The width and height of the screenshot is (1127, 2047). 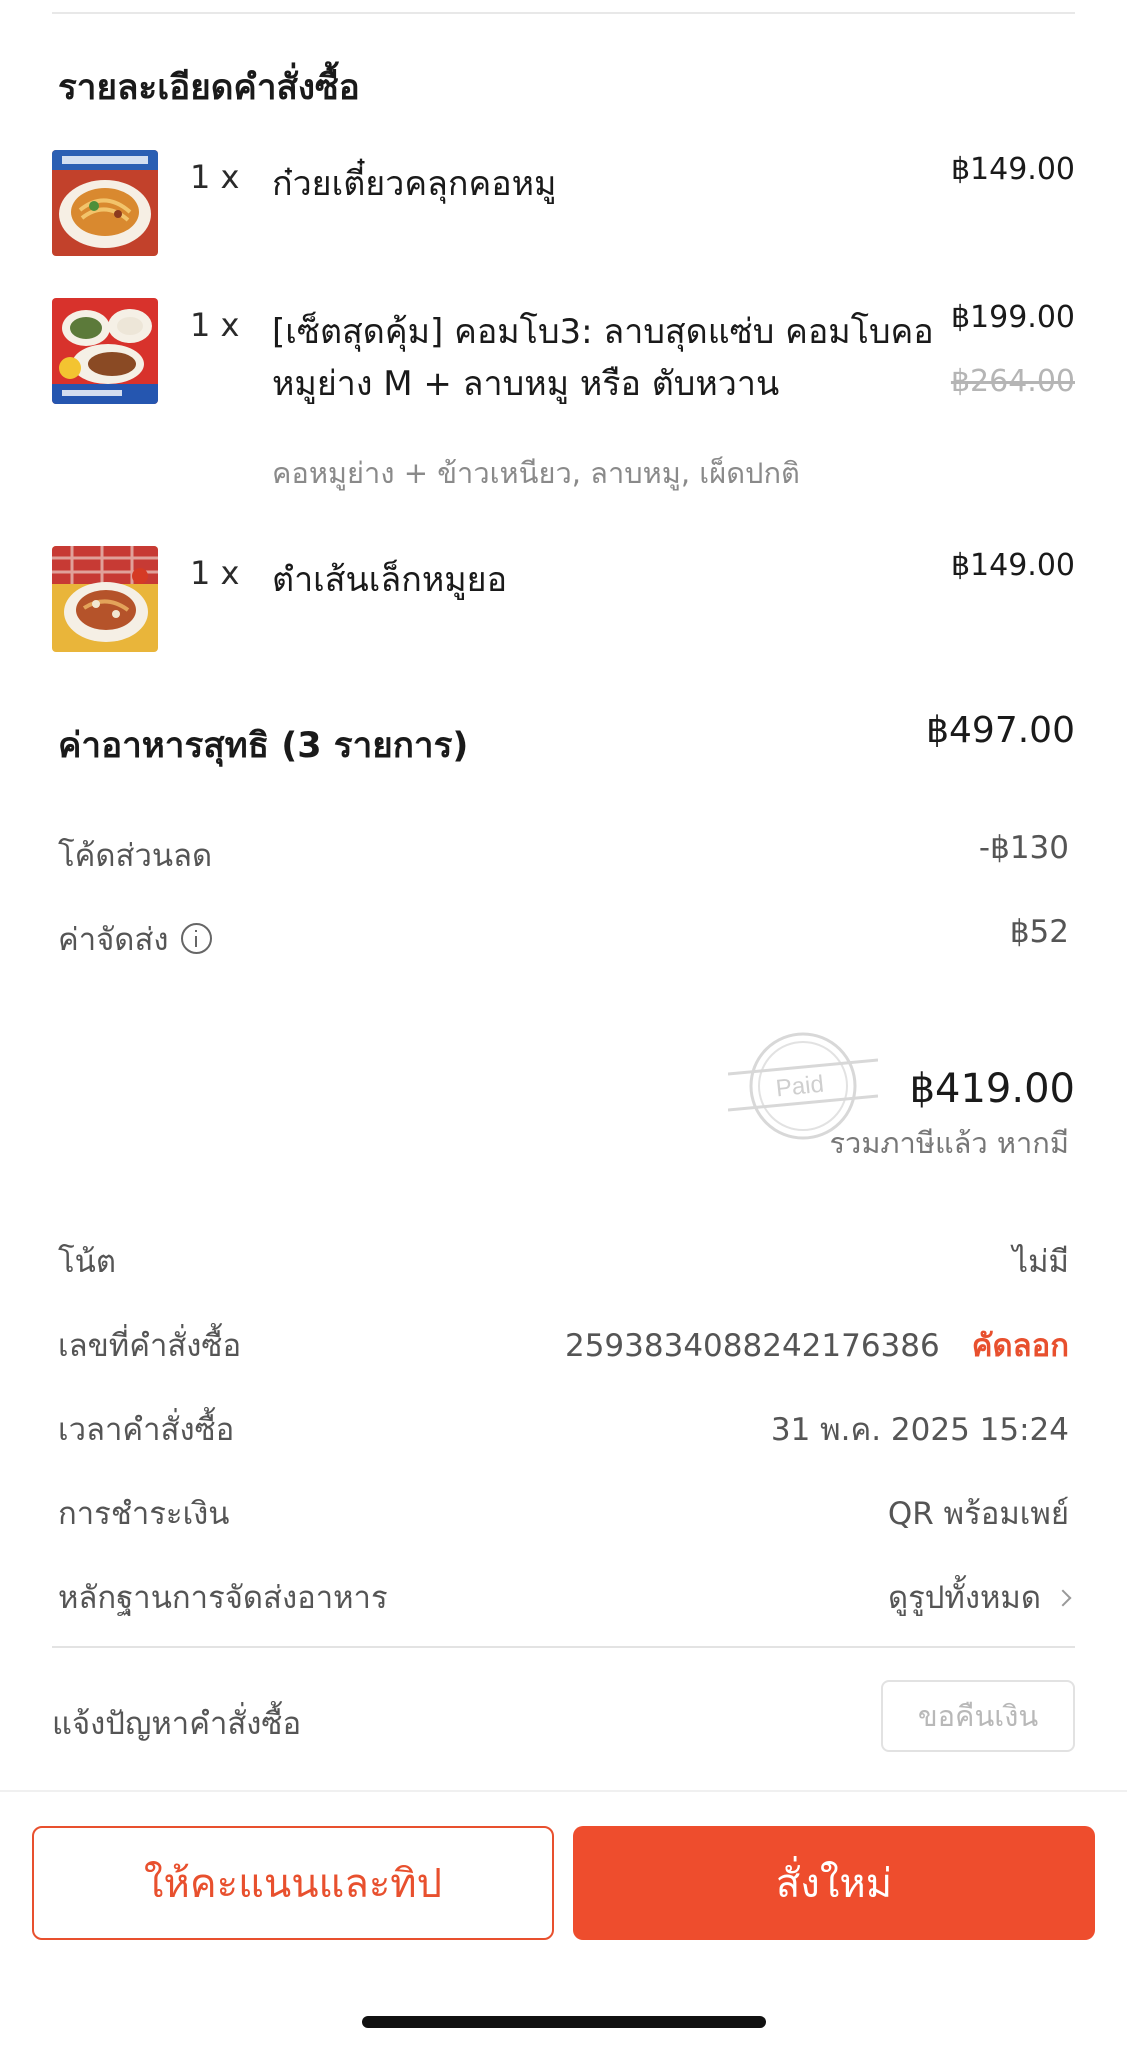 What do you see at coordinates (144, 1514) in the screenshot?
I see `payment-label: การชำระเงิน` at bounding box center [144, 1514].